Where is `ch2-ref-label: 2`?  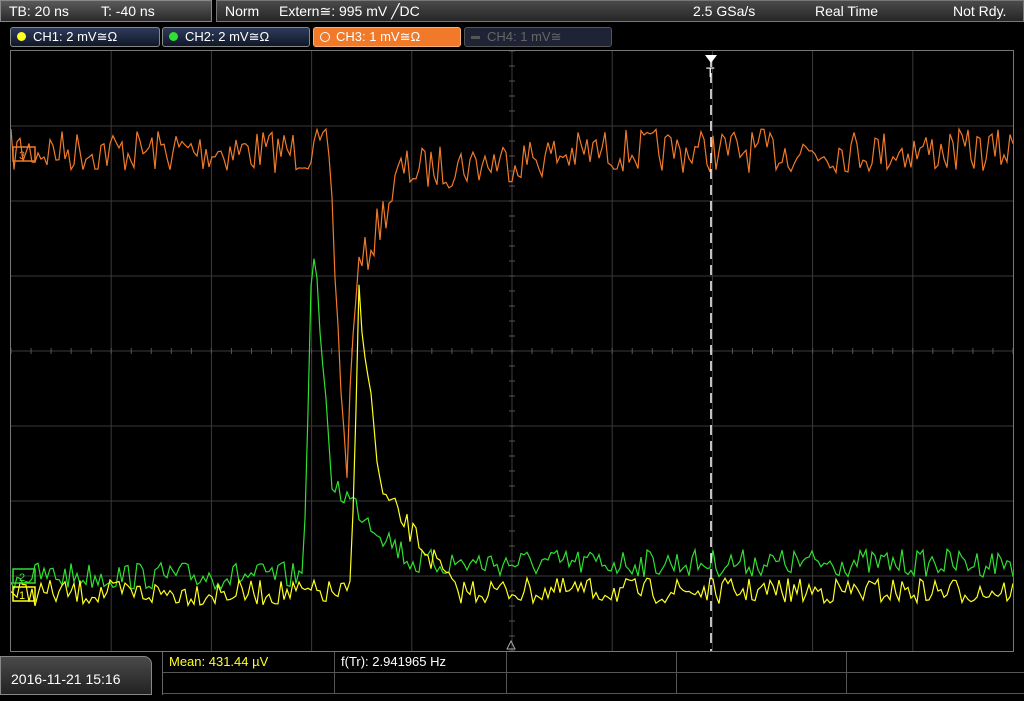
ch2-ref-label: 2 is located at coordinates (22, 578).